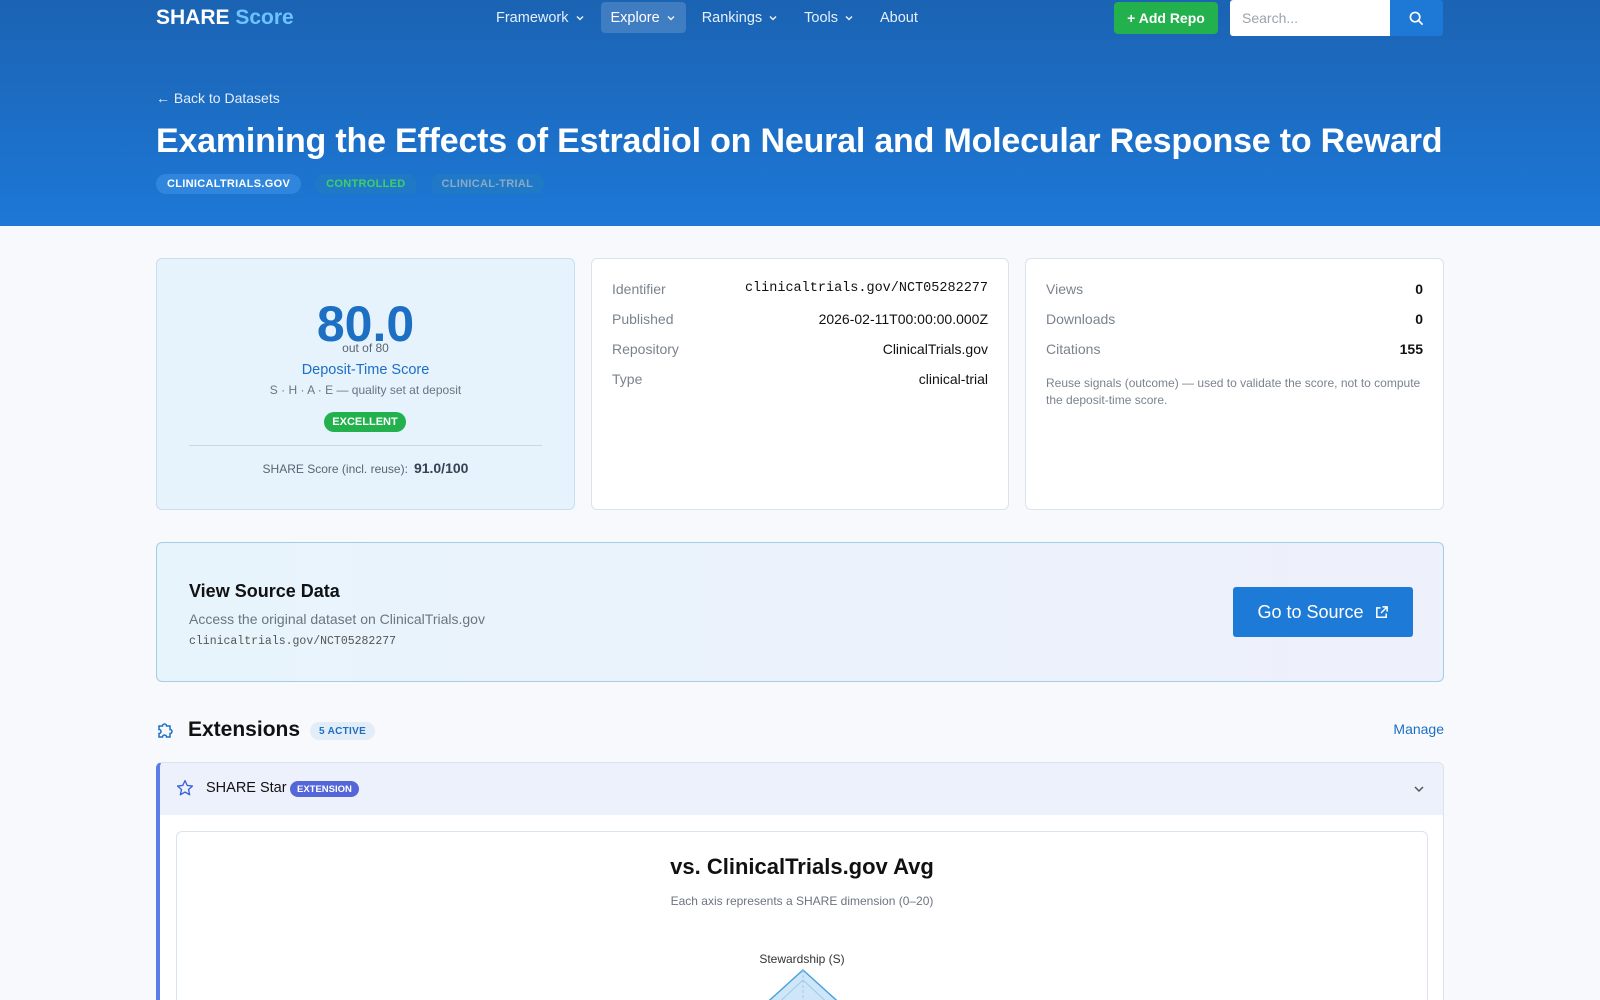 This screenshot has height=1000, width=1600. I want to click on share-score-reuse-value: 91.0/100, so click(441, 468).